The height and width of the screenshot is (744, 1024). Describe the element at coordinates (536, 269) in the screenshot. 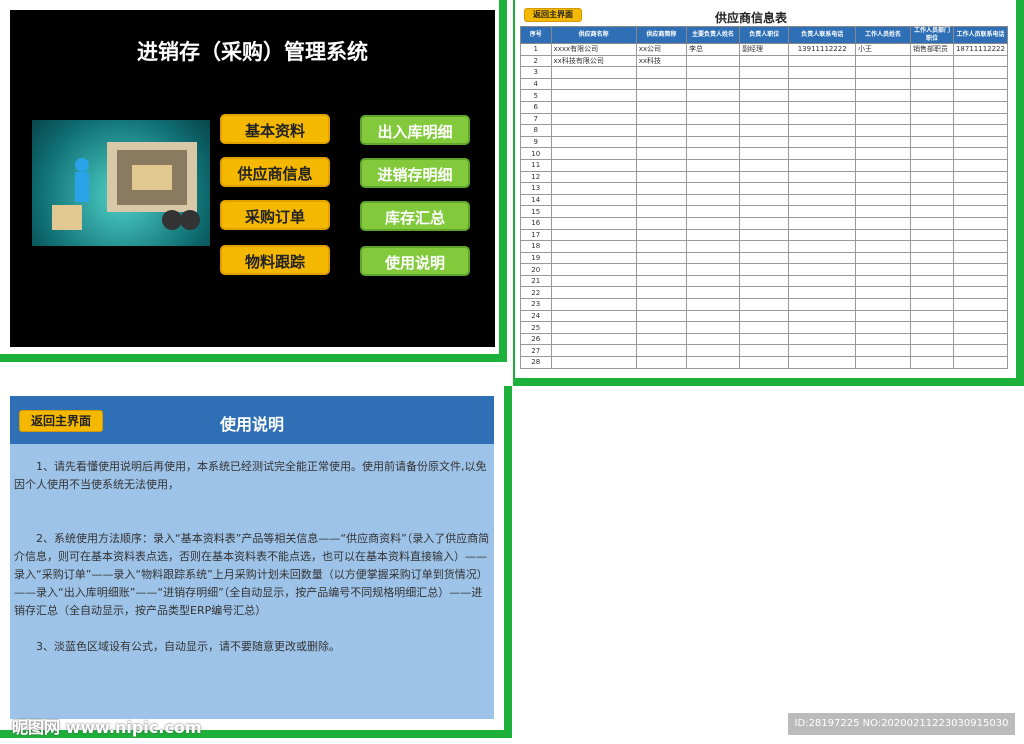

I see `table-cell: 20` at that location.